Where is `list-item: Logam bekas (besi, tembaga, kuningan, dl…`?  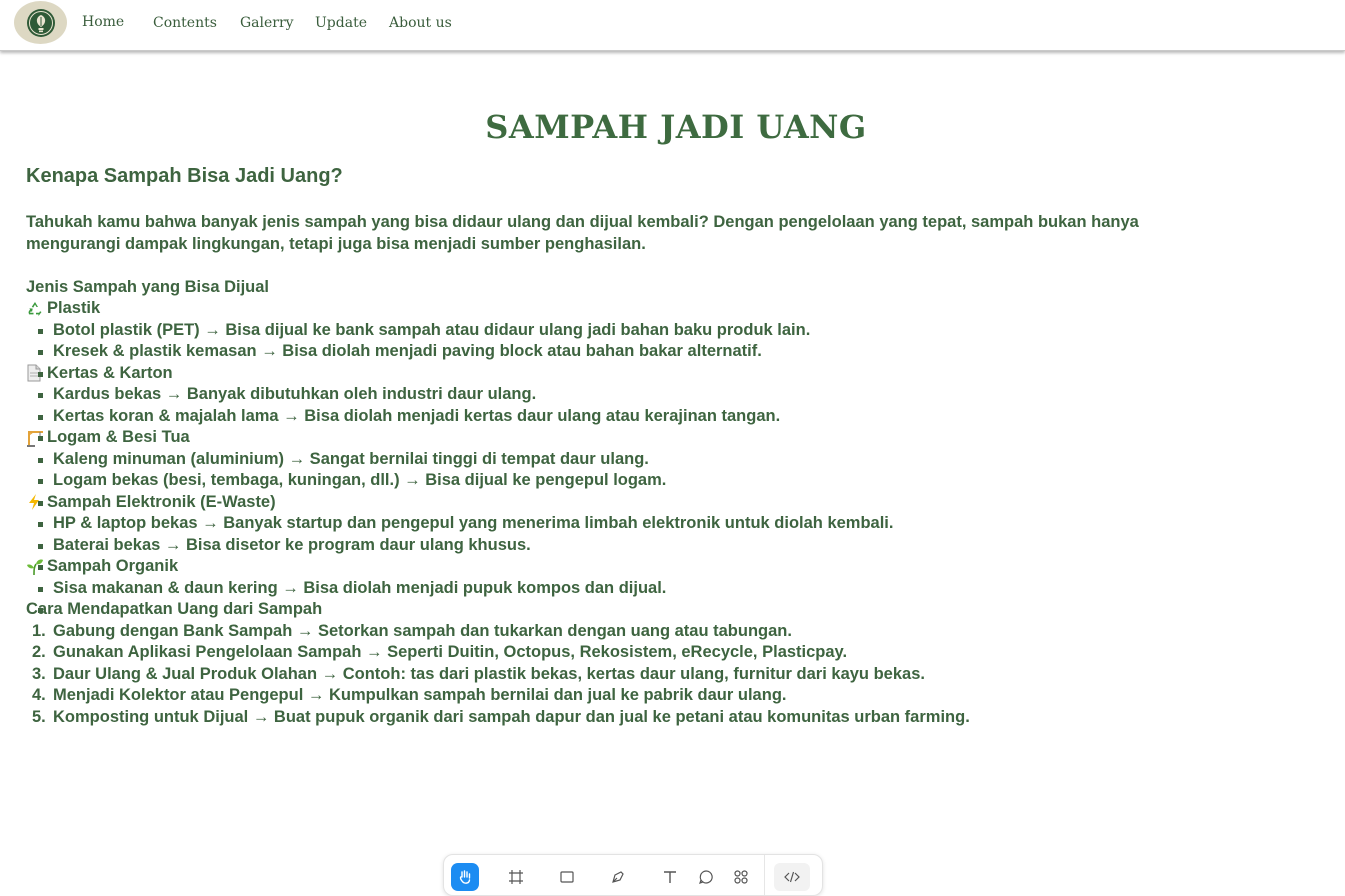
list-item: Logam bekas (besi, tembaga, kuningan, dl… is located at coordinates (676, 481).